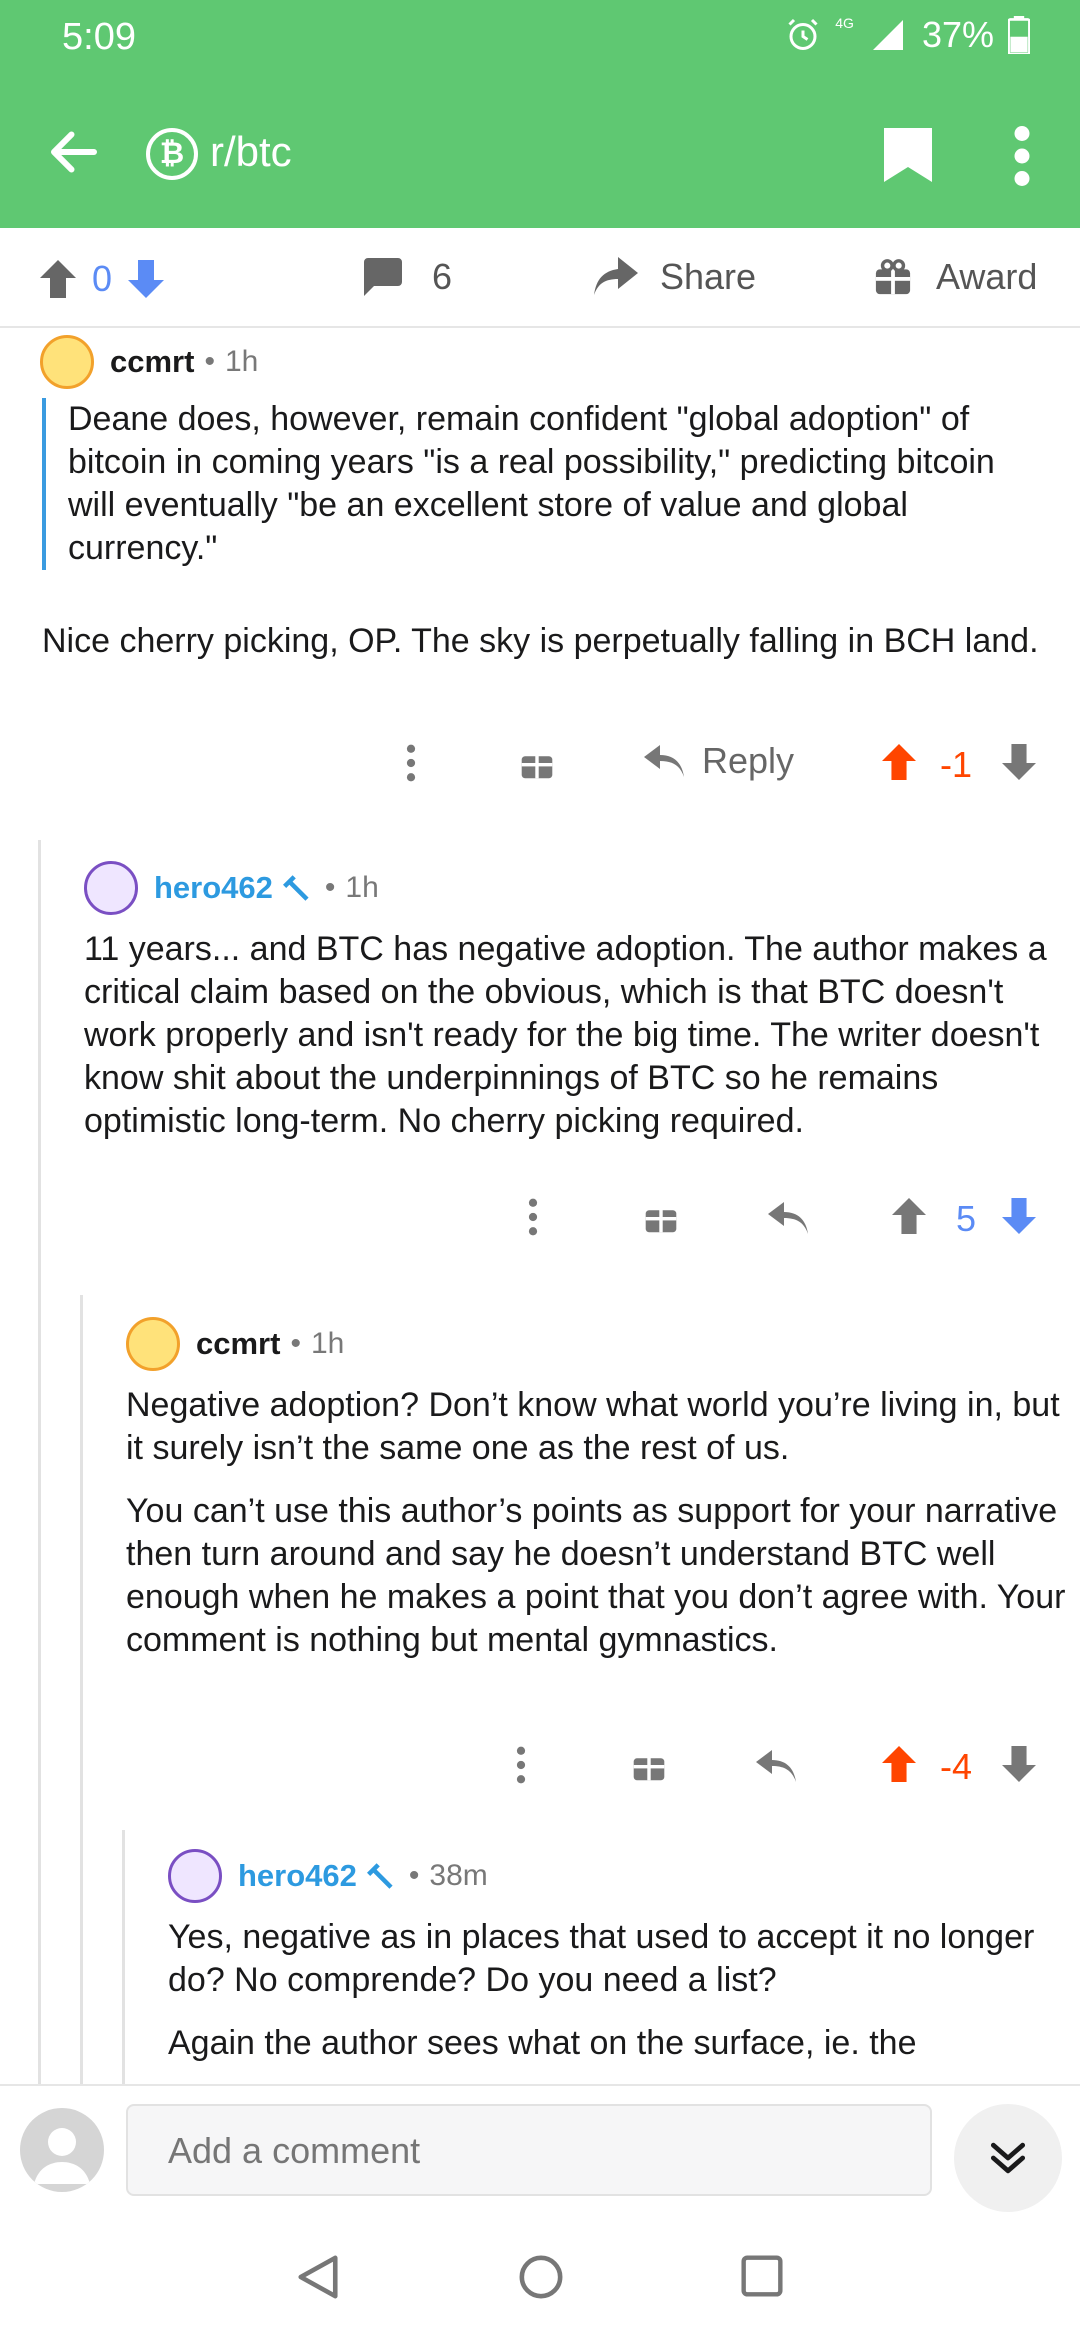  I want to click on share-button: Share, so click(675, 277).